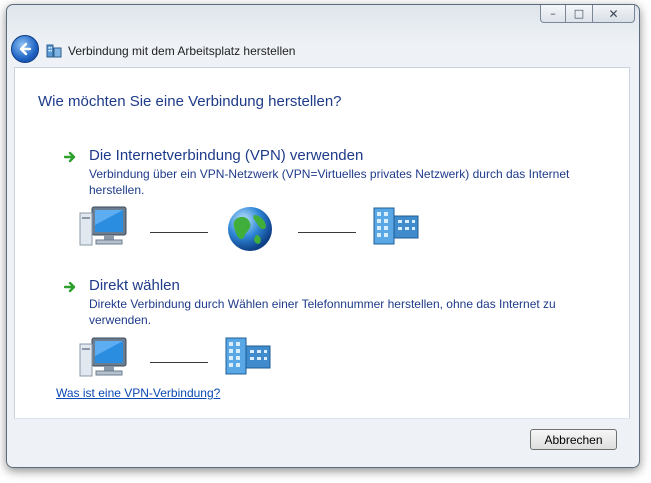 This screenshot has width=651, height=483. Describe the element at coordinates (138, 393) in the screenshot. I see `vpn-help-link: Was ist eine VPN-Verbindung?` at that location.